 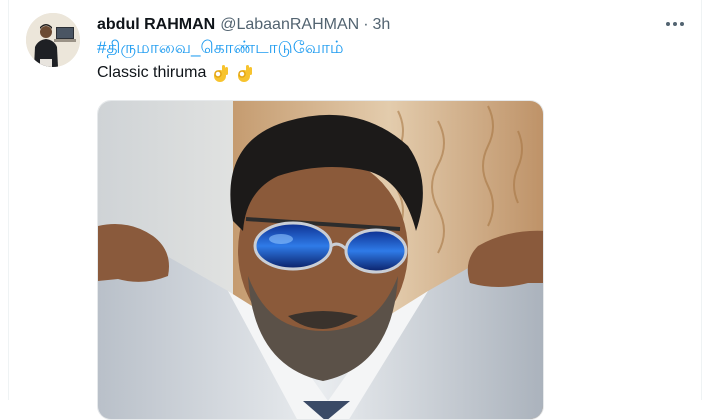 What do you see at coordinates (289, 25) in the screenshot?
I see `user-handle: @LabaanRAHMAN` at bounding box center [289, 25].